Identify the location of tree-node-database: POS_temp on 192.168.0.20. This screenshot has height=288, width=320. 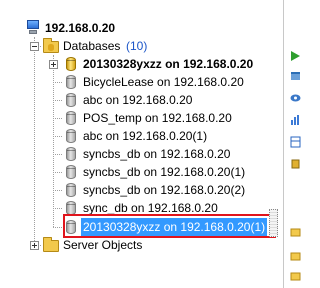
(169, 118).